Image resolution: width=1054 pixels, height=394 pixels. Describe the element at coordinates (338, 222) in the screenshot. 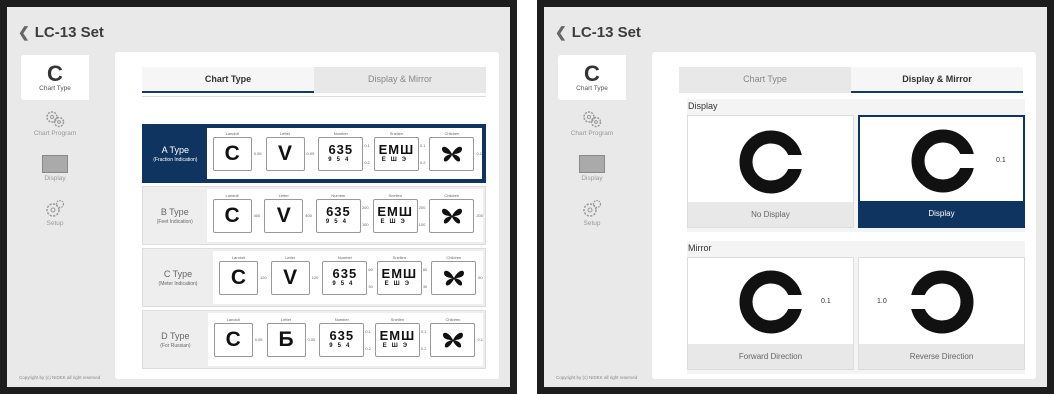

I see `number-line-2: 954` at that location.